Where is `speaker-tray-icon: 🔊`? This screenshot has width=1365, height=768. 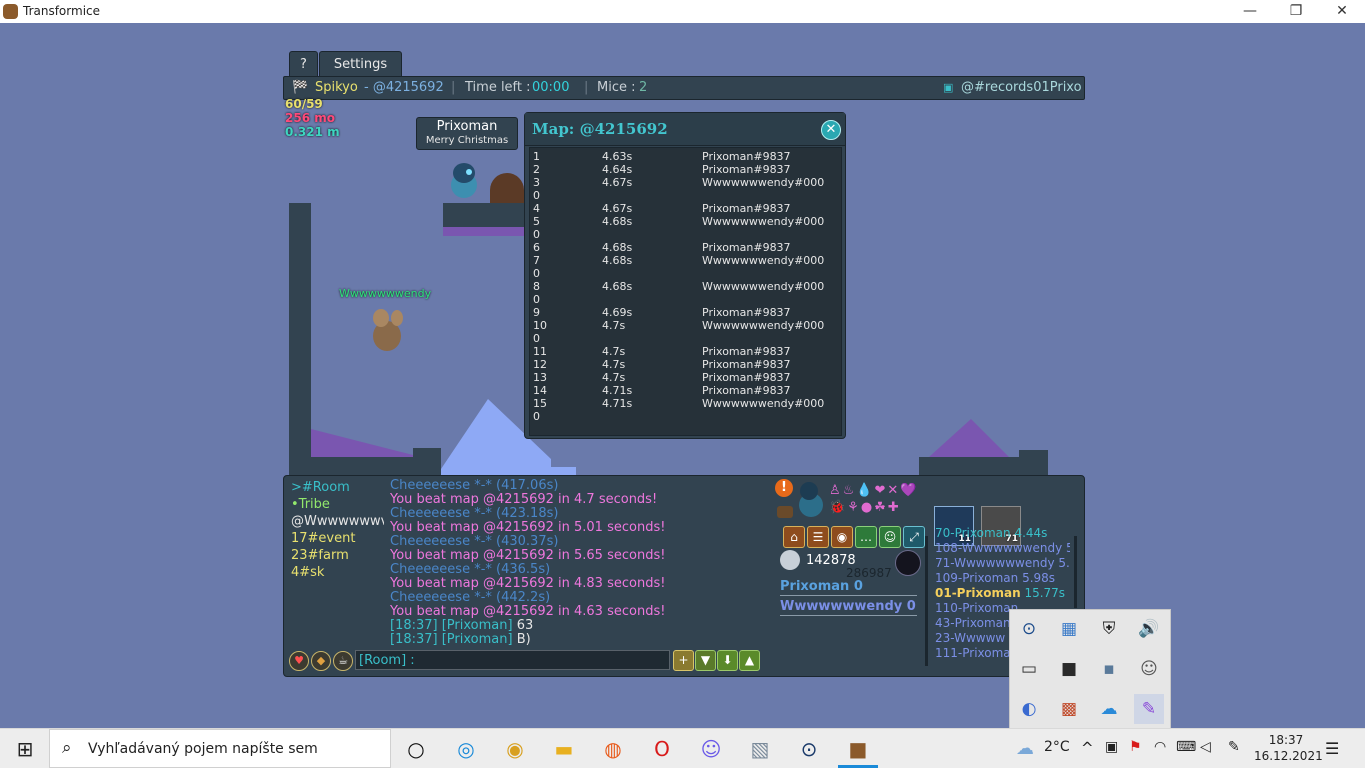 speaker-tray-icon: 🔊 is located at coordinates (1149, 629).